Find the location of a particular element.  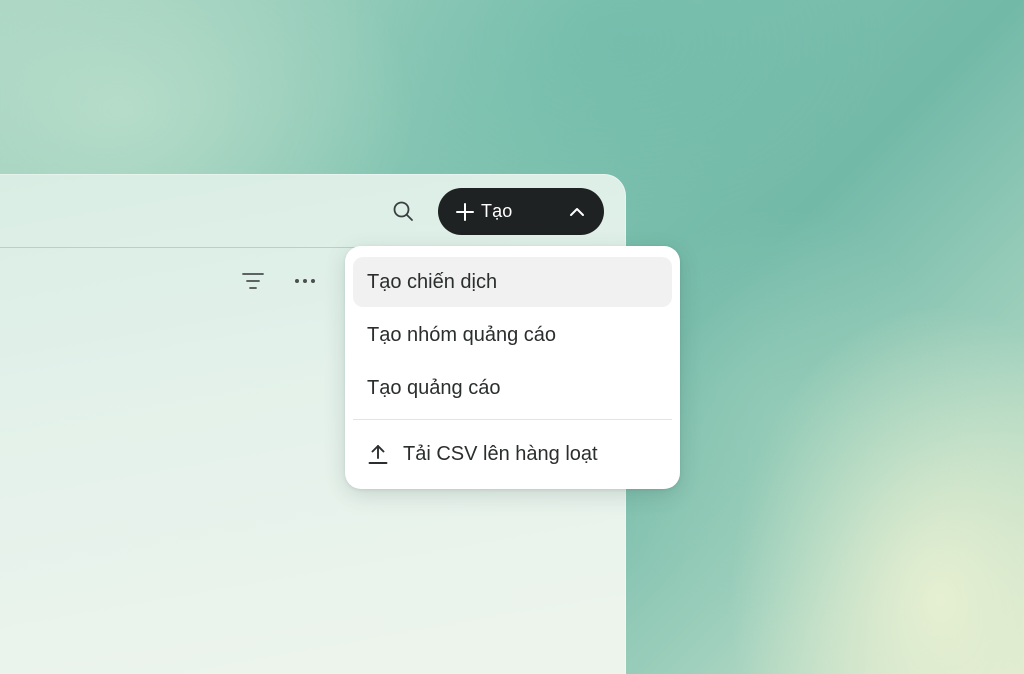

upload-icon is located at coordinates (378, 454).